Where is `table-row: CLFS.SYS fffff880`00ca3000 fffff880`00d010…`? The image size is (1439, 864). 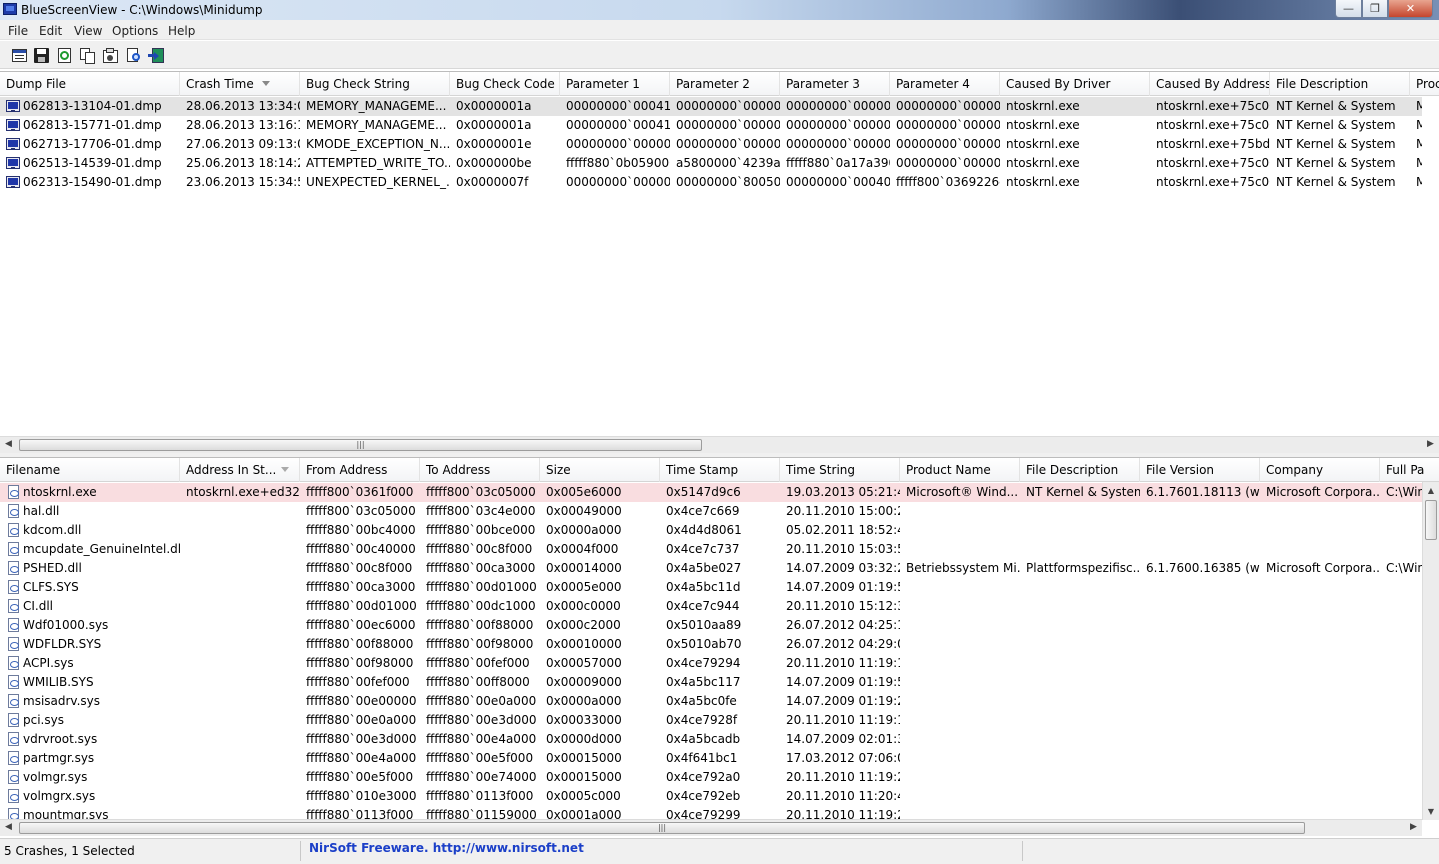 table-row: CLFS.SYS fffff880`00ca3000 fffff880`00d010… is located at coordinates (711, 587).